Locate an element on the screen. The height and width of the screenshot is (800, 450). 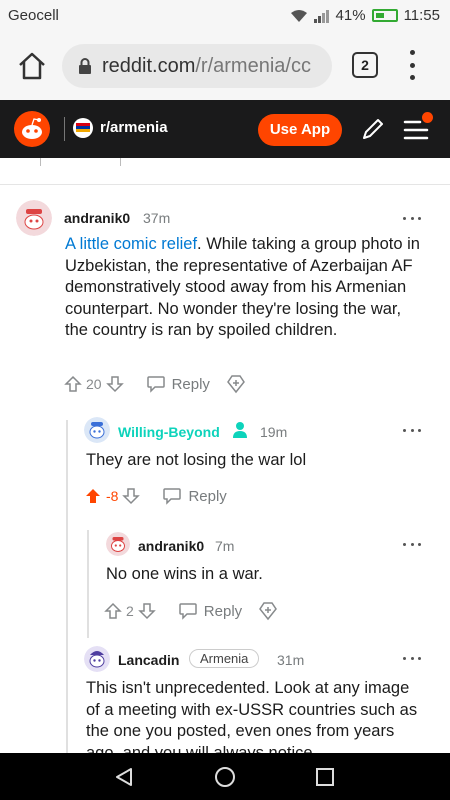
comment-actions: 2 Reply is located at coordinates (191, 611).